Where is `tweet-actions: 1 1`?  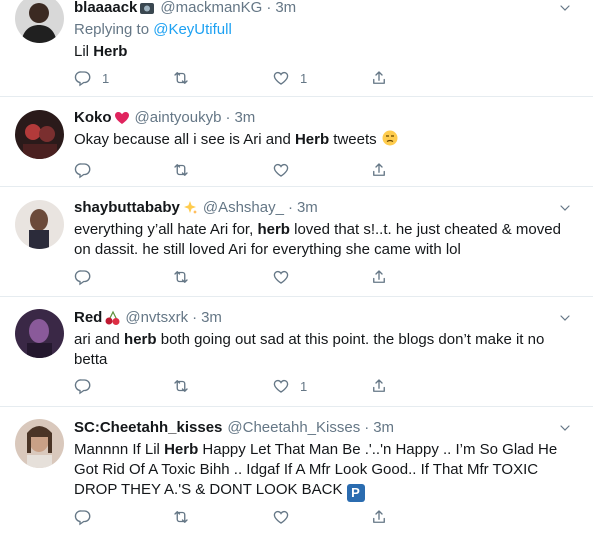
tweet-actions: 1 1 is located at coordinates (244, 78).